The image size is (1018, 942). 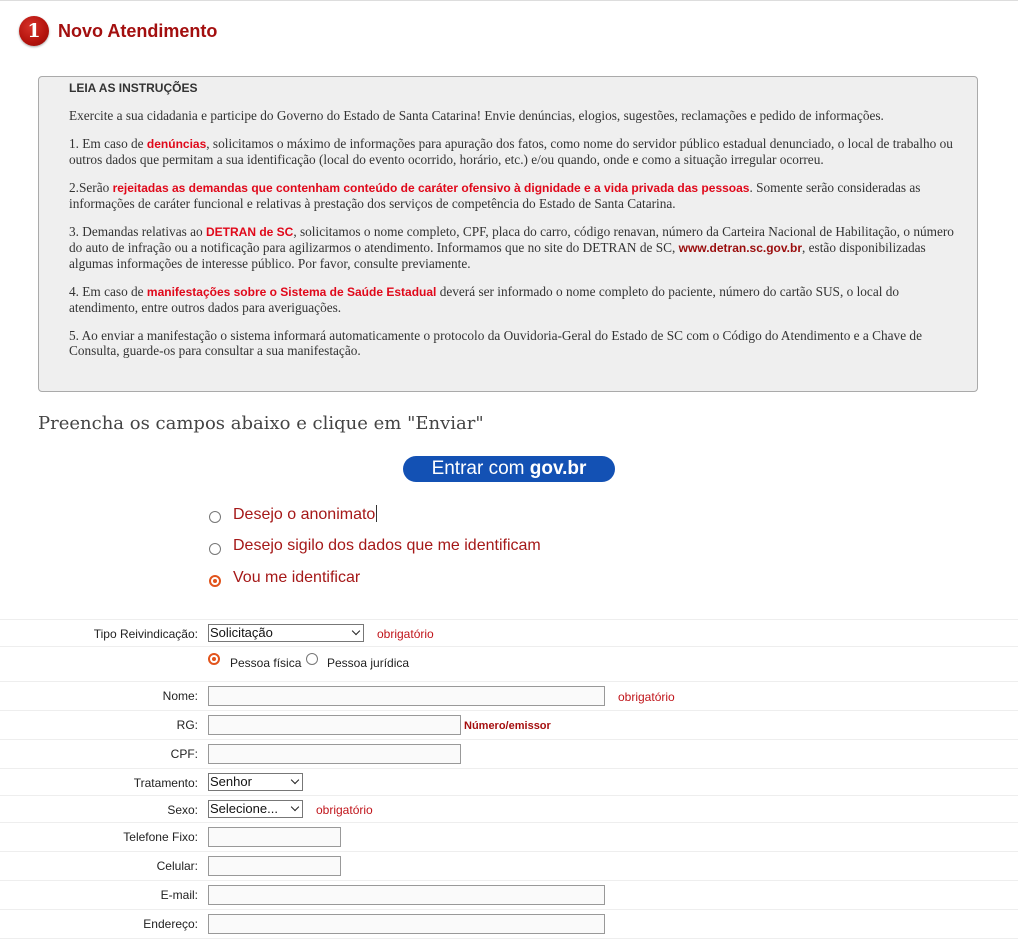 What do you see at coordinates (231, 781) in the screenshot?
I see `tratamento-value: Senhor` at bounding box center [231, 781].